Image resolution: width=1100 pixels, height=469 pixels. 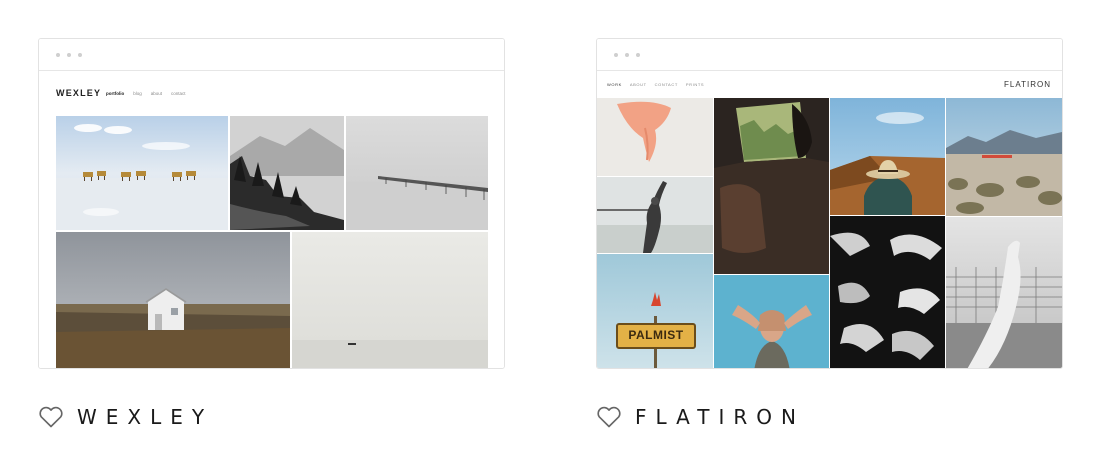 I want to click on photo-hands-collage, so click(x=887, y=292).